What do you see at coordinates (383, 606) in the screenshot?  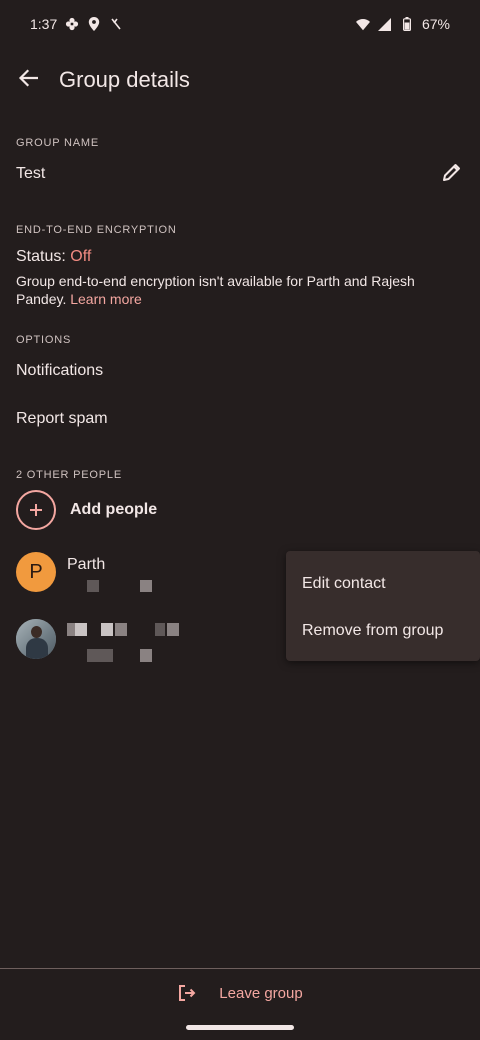 I see `member-context-menu: Edit contact Remove from group` at bounding box center [383, 606].